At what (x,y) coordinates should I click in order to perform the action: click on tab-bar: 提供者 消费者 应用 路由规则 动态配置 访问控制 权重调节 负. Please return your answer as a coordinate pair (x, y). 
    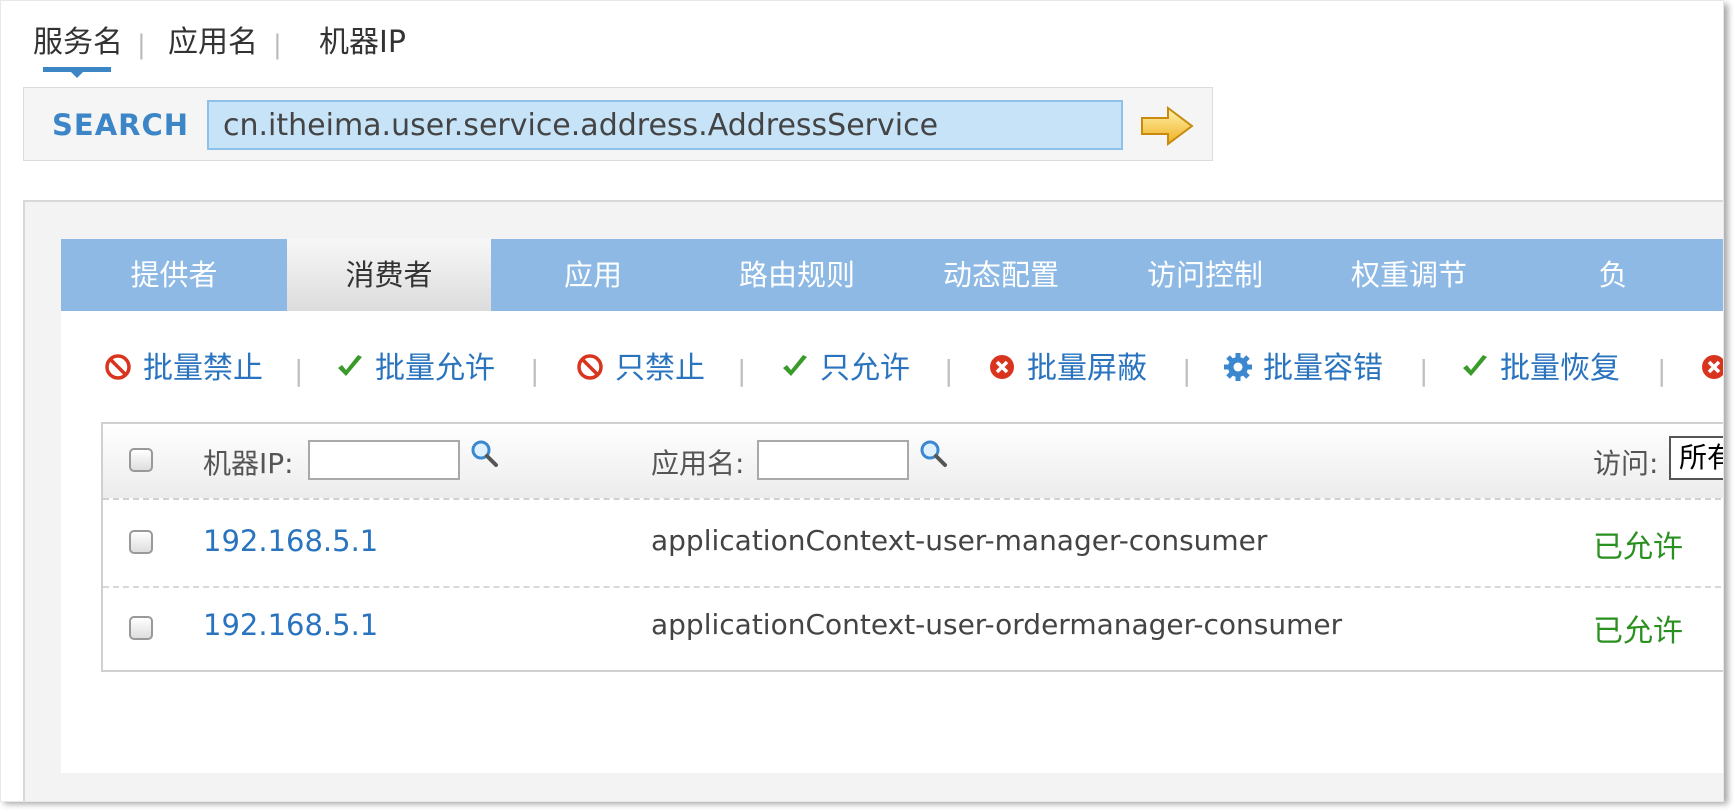
    Looking at the image, I should click on (892, 275).